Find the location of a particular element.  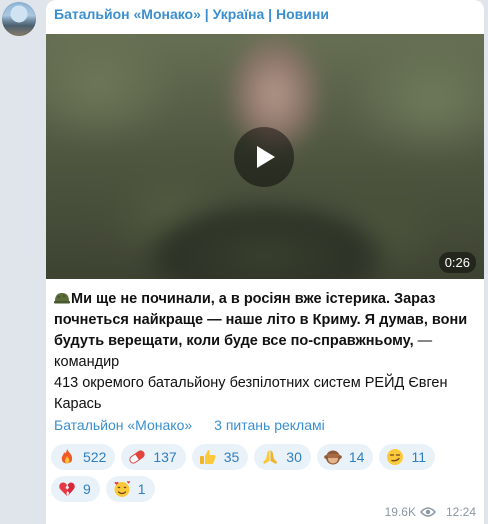

reaction-count: 137 is located at coordinates (165, 457).